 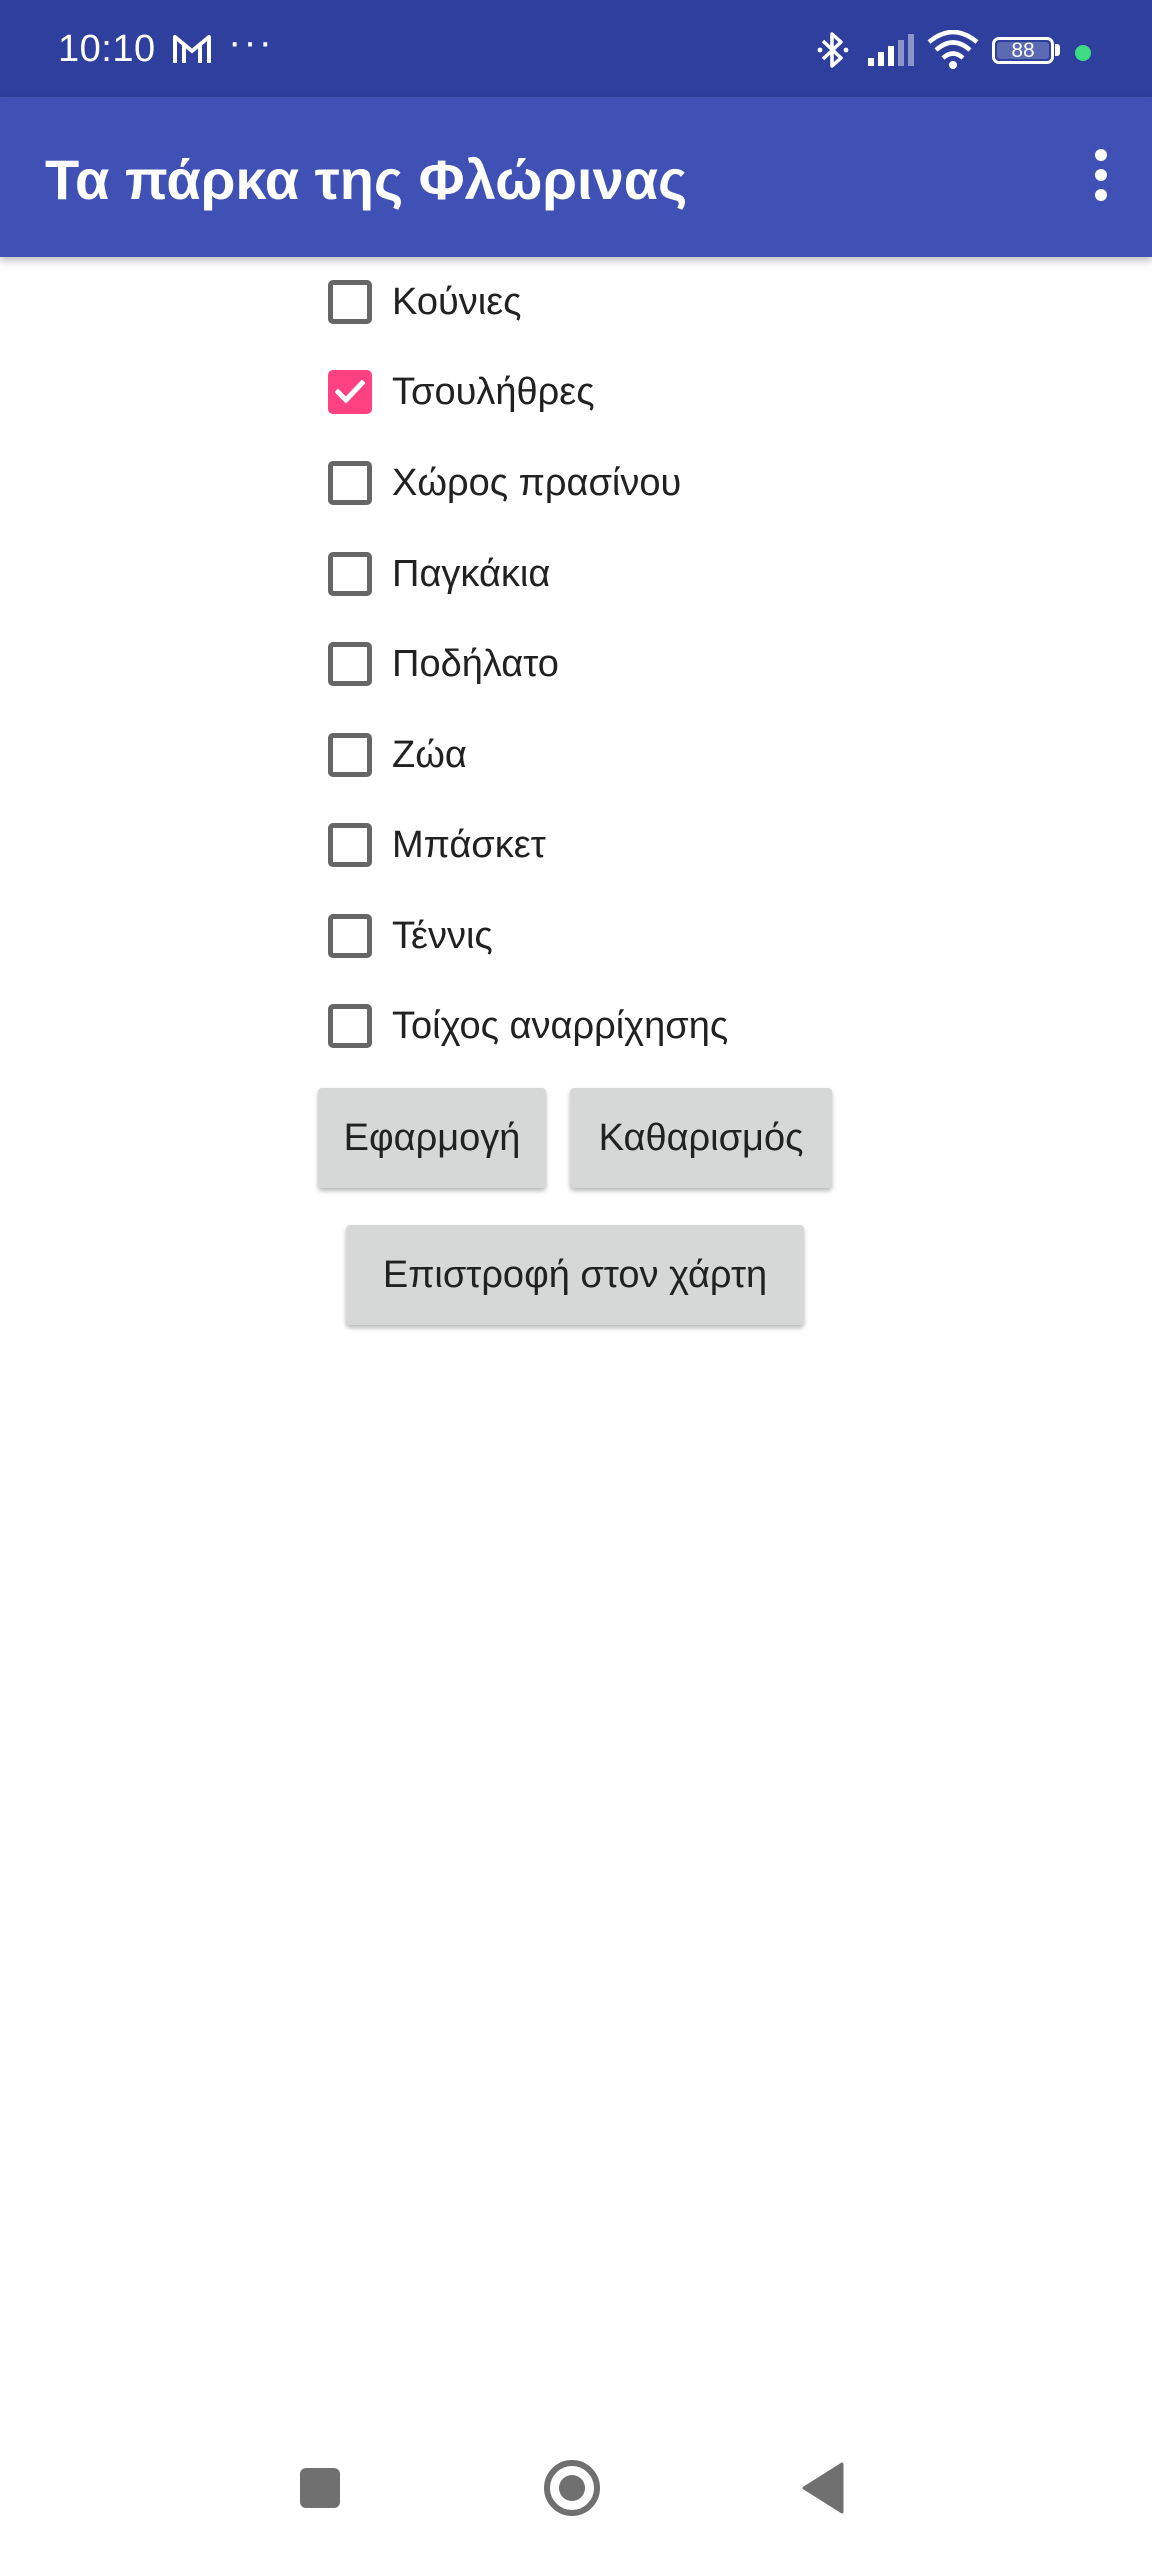 I want to click on filter-label: Ποδήλατο, so click(x=475, y=663).